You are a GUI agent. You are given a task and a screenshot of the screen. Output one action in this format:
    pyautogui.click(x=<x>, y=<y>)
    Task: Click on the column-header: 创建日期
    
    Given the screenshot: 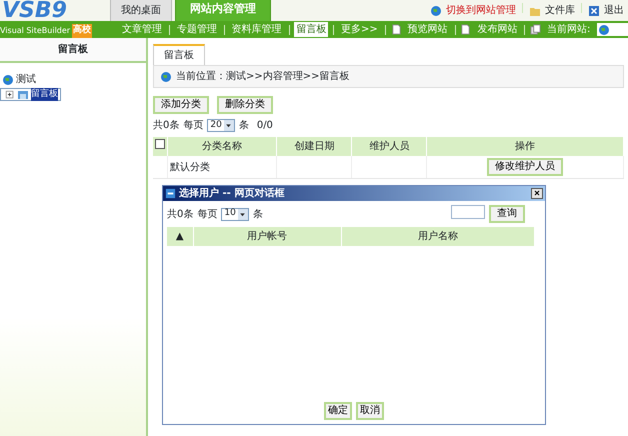 What is the action you would take?
    pyautogui.click(x=314, y=146)
    